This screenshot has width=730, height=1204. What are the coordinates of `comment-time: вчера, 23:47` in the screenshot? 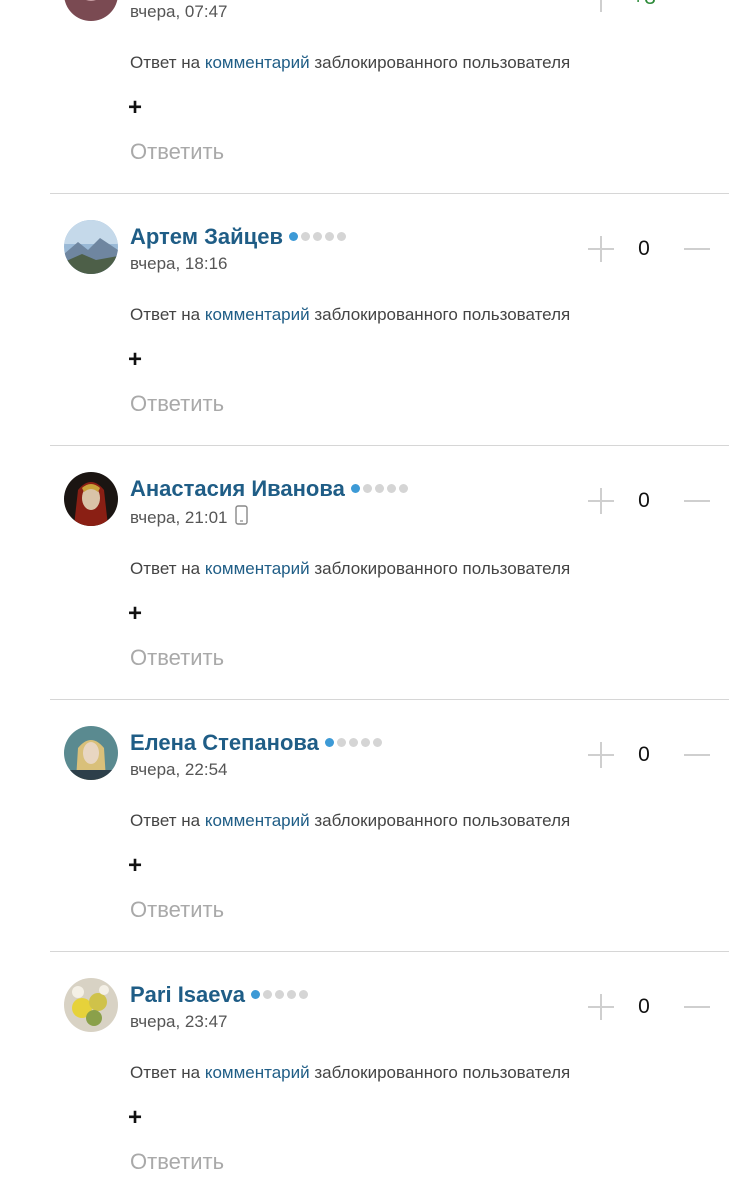 It's located at (179, 1021).